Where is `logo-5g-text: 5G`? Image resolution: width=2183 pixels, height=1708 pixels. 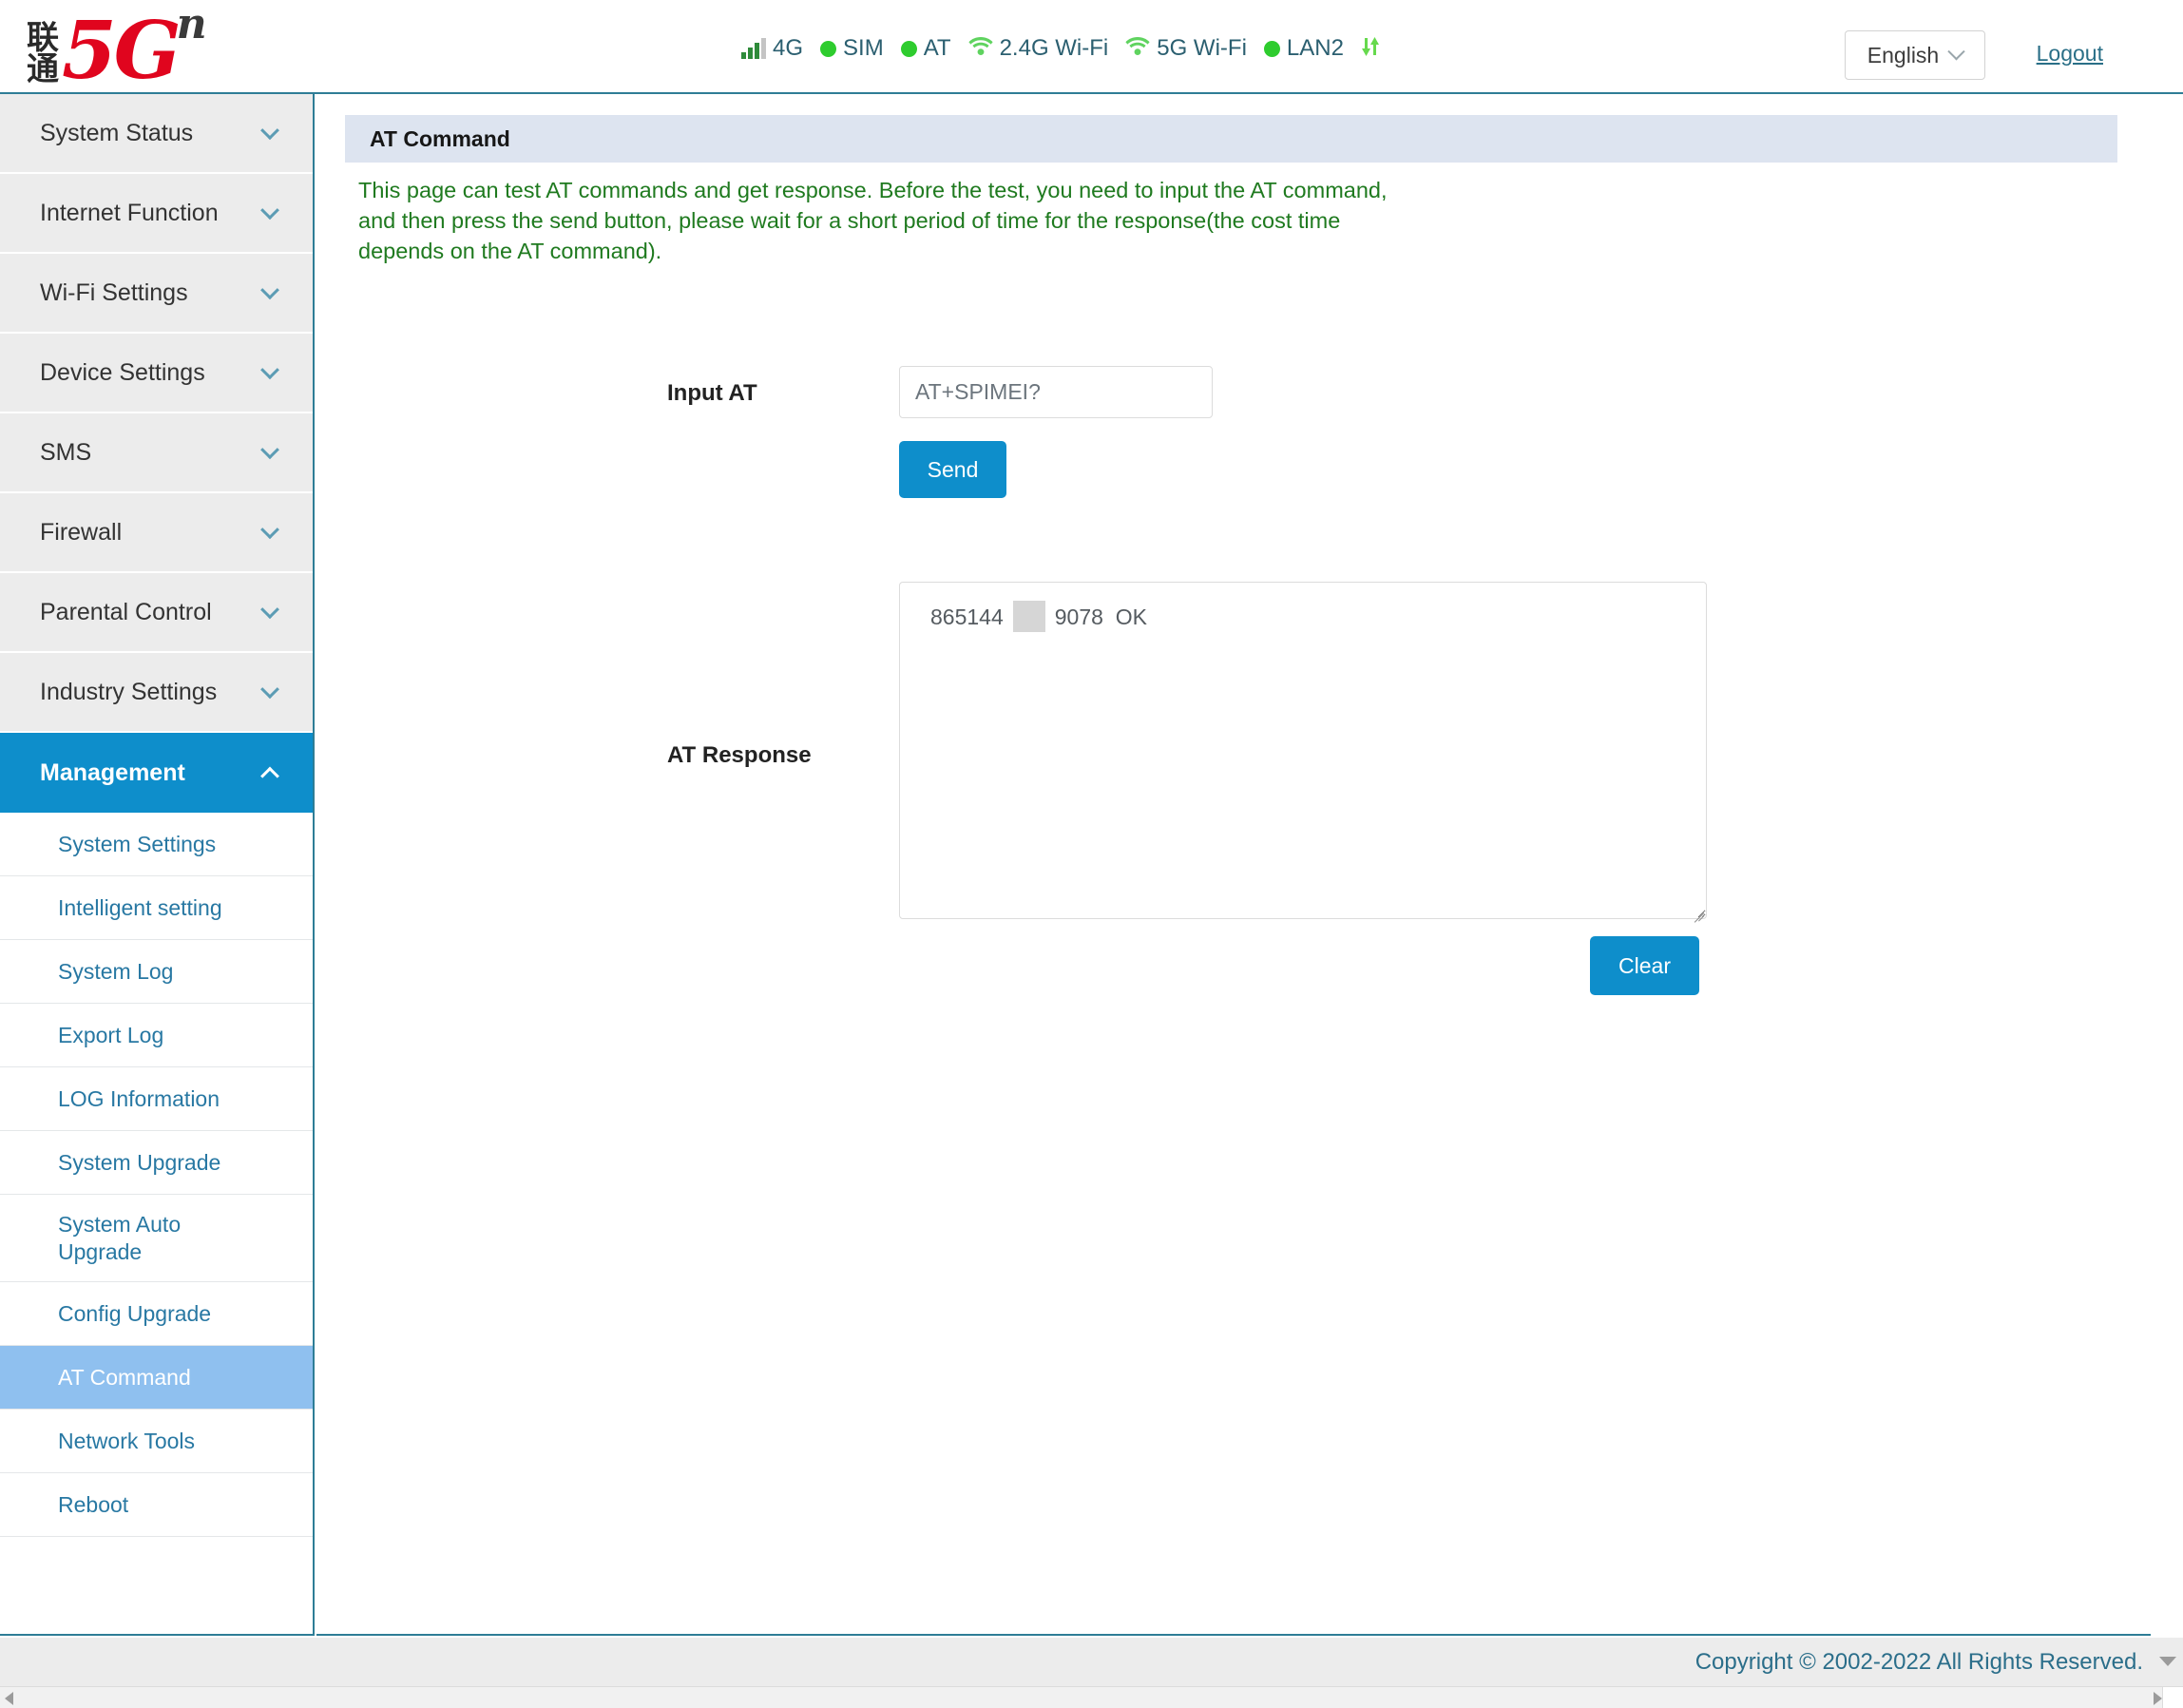
logo-5g-text: 5G is located at coordinates (122, 50).